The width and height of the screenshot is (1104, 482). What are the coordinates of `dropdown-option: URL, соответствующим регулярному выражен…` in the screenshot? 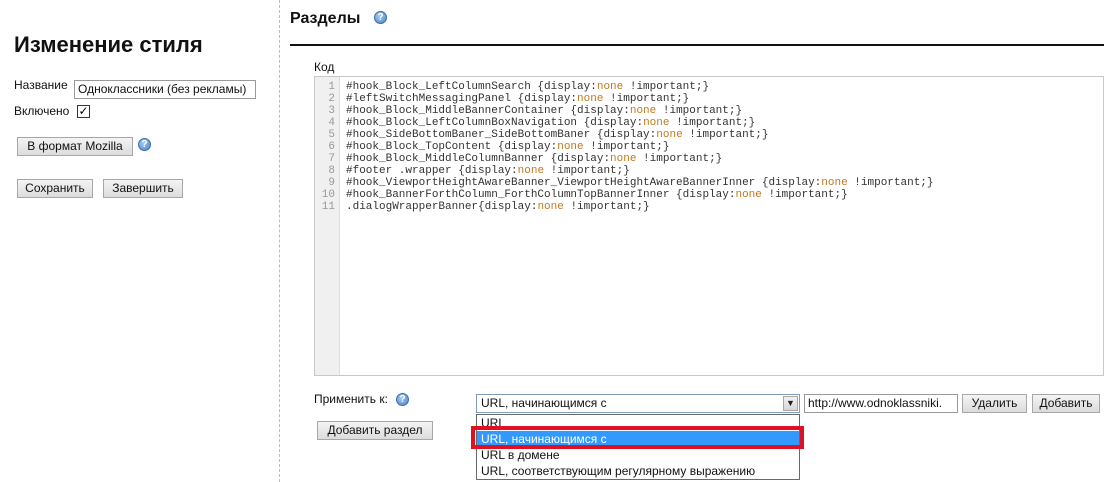 It's located at (638, 471).